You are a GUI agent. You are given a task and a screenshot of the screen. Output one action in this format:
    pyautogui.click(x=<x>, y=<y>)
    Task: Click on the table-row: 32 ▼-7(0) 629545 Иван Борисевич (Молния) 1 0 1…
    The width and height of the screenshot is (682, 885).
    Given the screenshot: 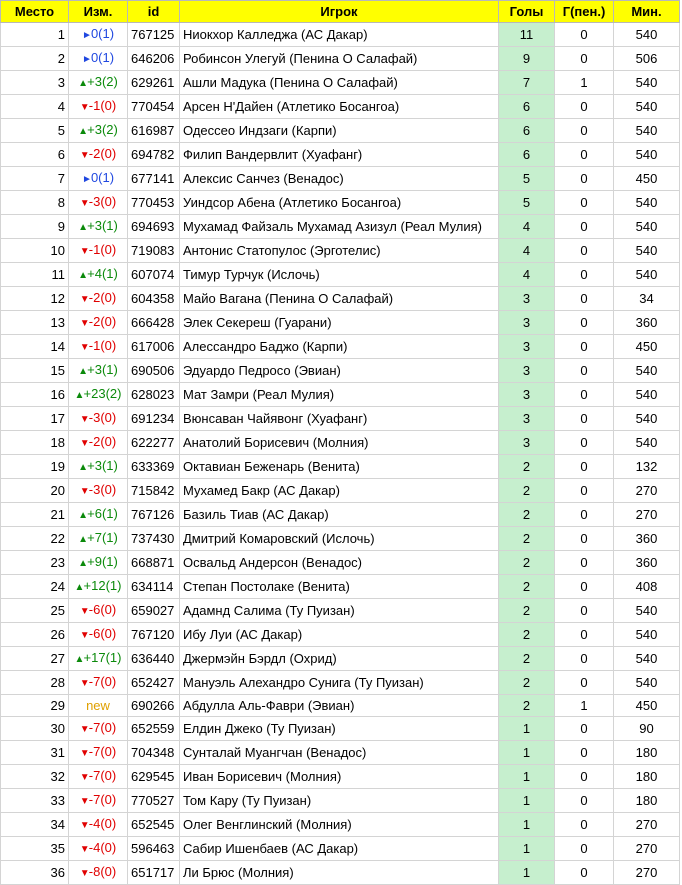 What is the action you would take?
    pyautogui.click(x=340, y=776)
    